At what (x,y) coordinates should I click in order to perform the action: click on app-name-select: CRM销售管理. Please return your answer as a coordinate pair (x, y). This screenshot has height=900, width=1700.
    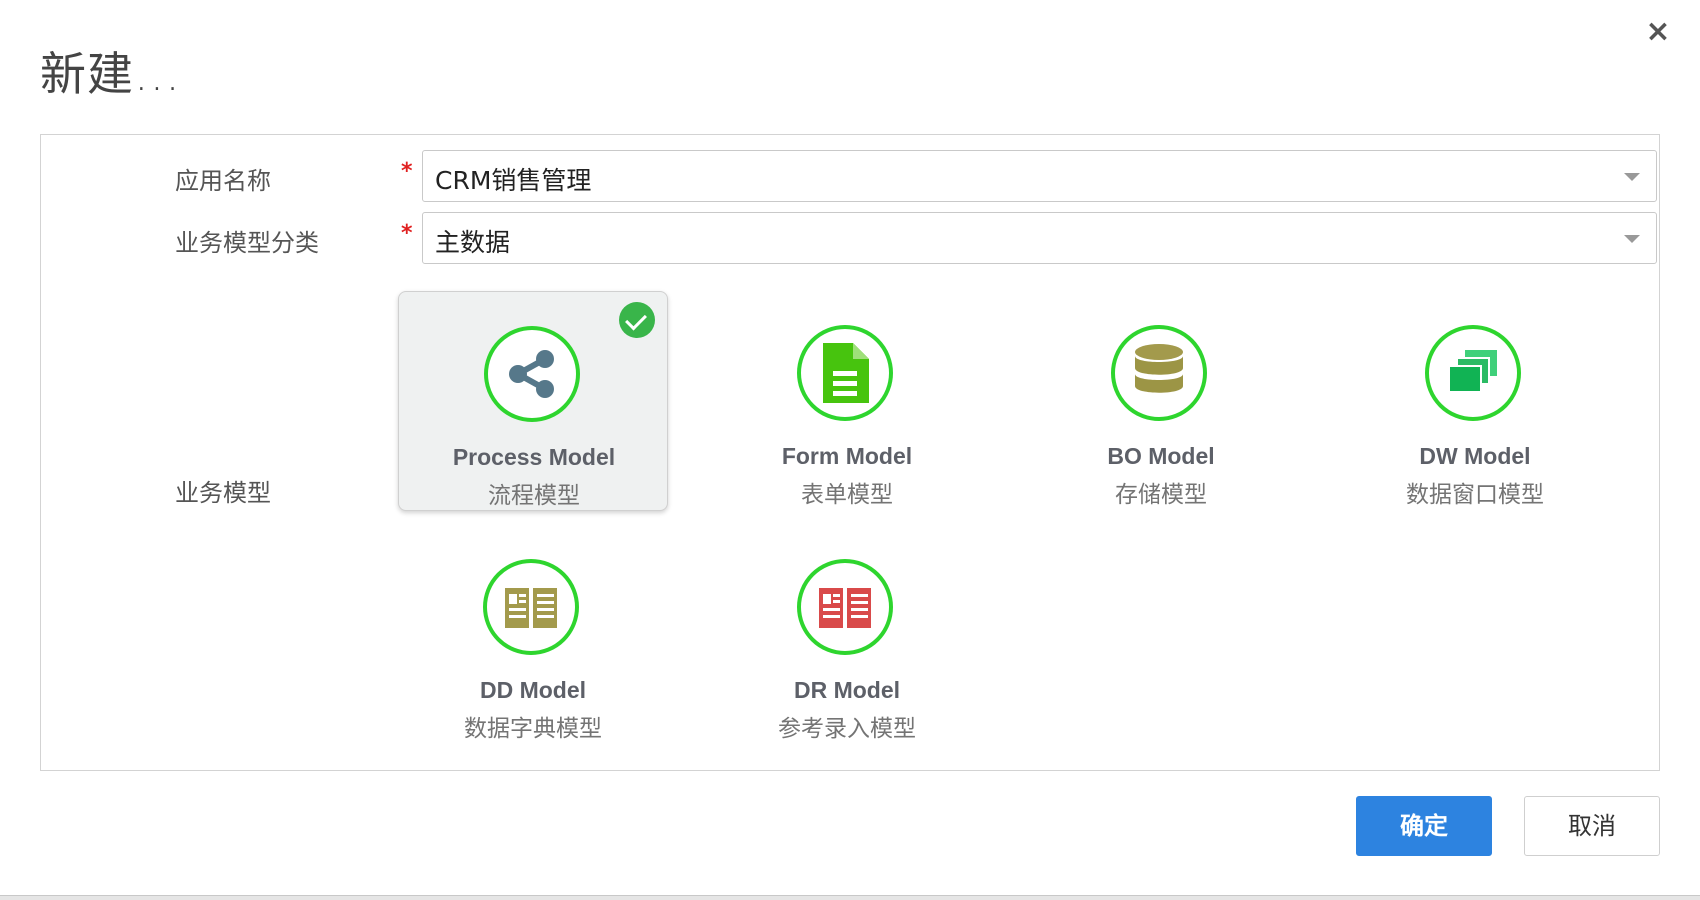
    Looking at the image, I should click on (1039, 176).